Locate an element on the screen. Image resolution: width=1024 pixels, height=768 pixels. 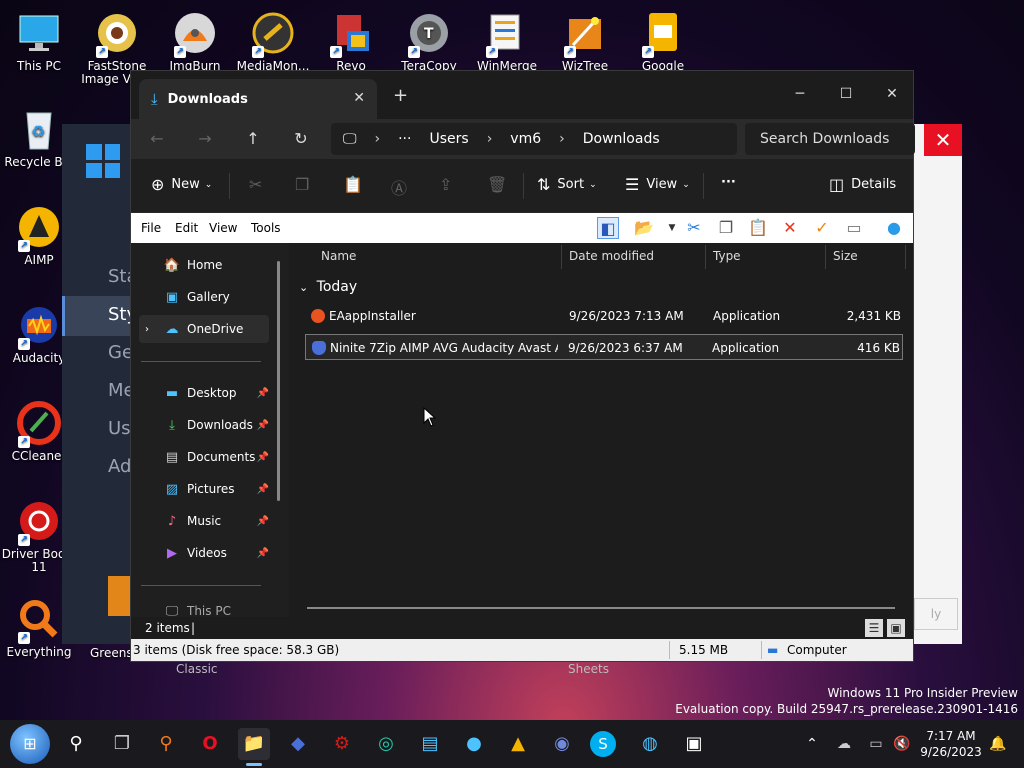
maximize-button: ☐ is located at coordinates (846, 94).